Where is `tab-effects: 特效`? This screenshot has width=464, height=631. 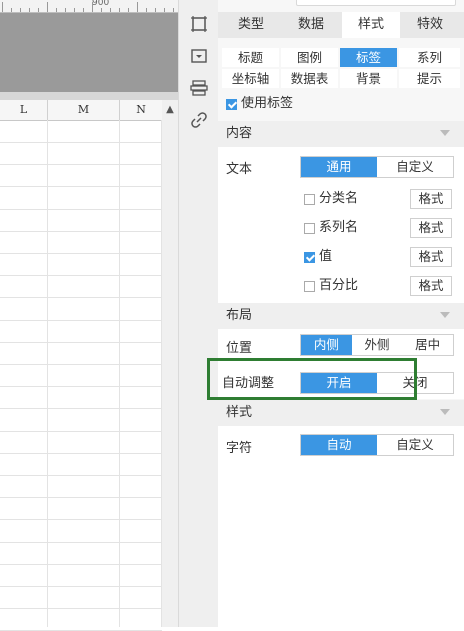 tab-effects: 特效 is located at coordinates (430, 25).